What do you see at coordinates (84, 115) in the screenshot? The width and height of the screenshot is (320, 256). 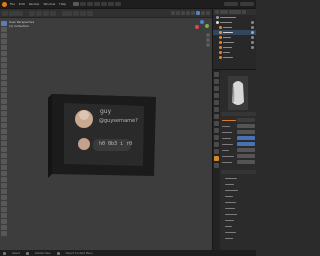 I see `avatar-highlight` at bounding box center [84, 115].